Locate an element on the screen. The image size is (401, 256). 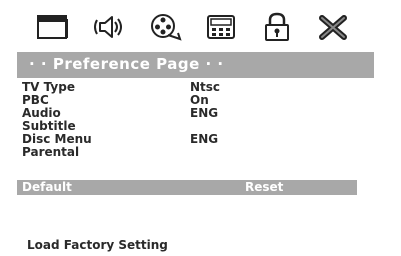
page-title: · · Preference Page · · is located at coordinates (126, 64).